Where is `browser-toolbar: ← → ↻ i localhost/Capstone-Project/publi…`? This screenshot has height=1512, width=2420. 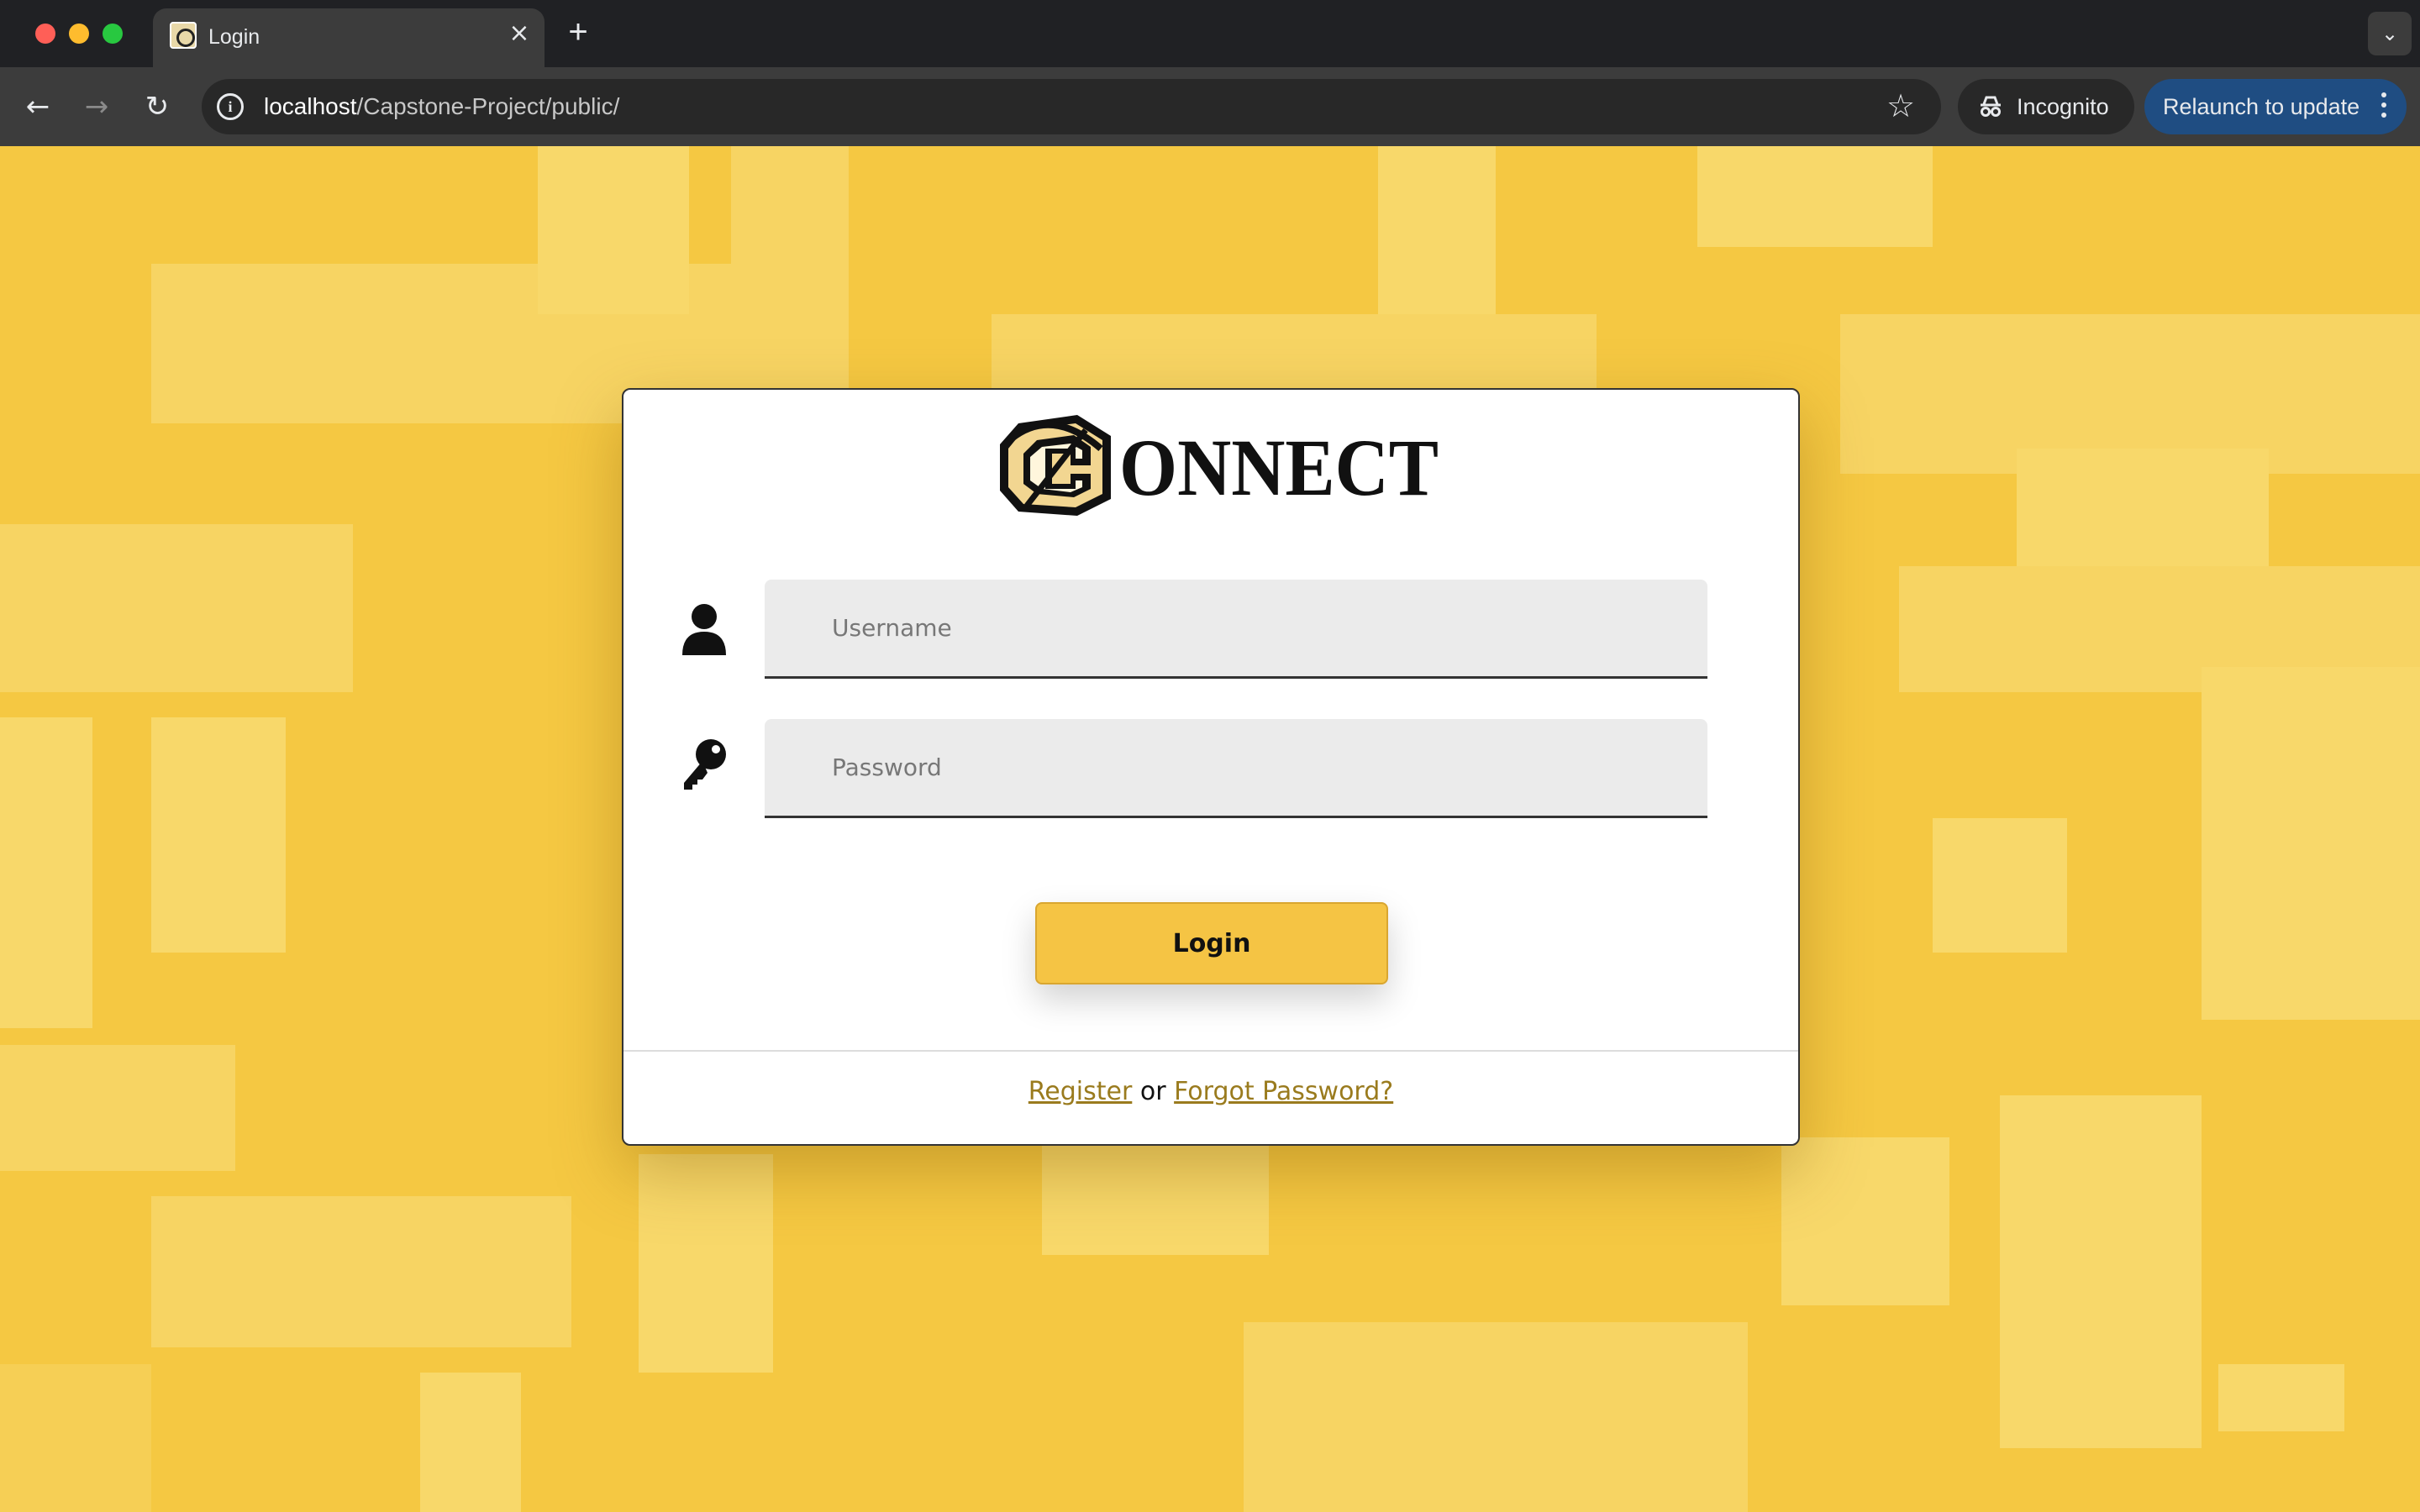
browser-toolbar: ← → ↻ i localhost/Capstone-Project/publi… is located at coordinates (1210, 106).